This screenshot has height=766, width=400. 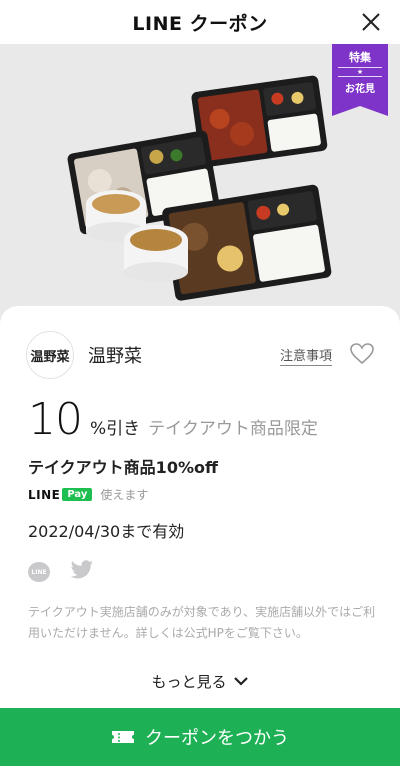 I want to click on discount-number: 10, so click(x=55, y=419).